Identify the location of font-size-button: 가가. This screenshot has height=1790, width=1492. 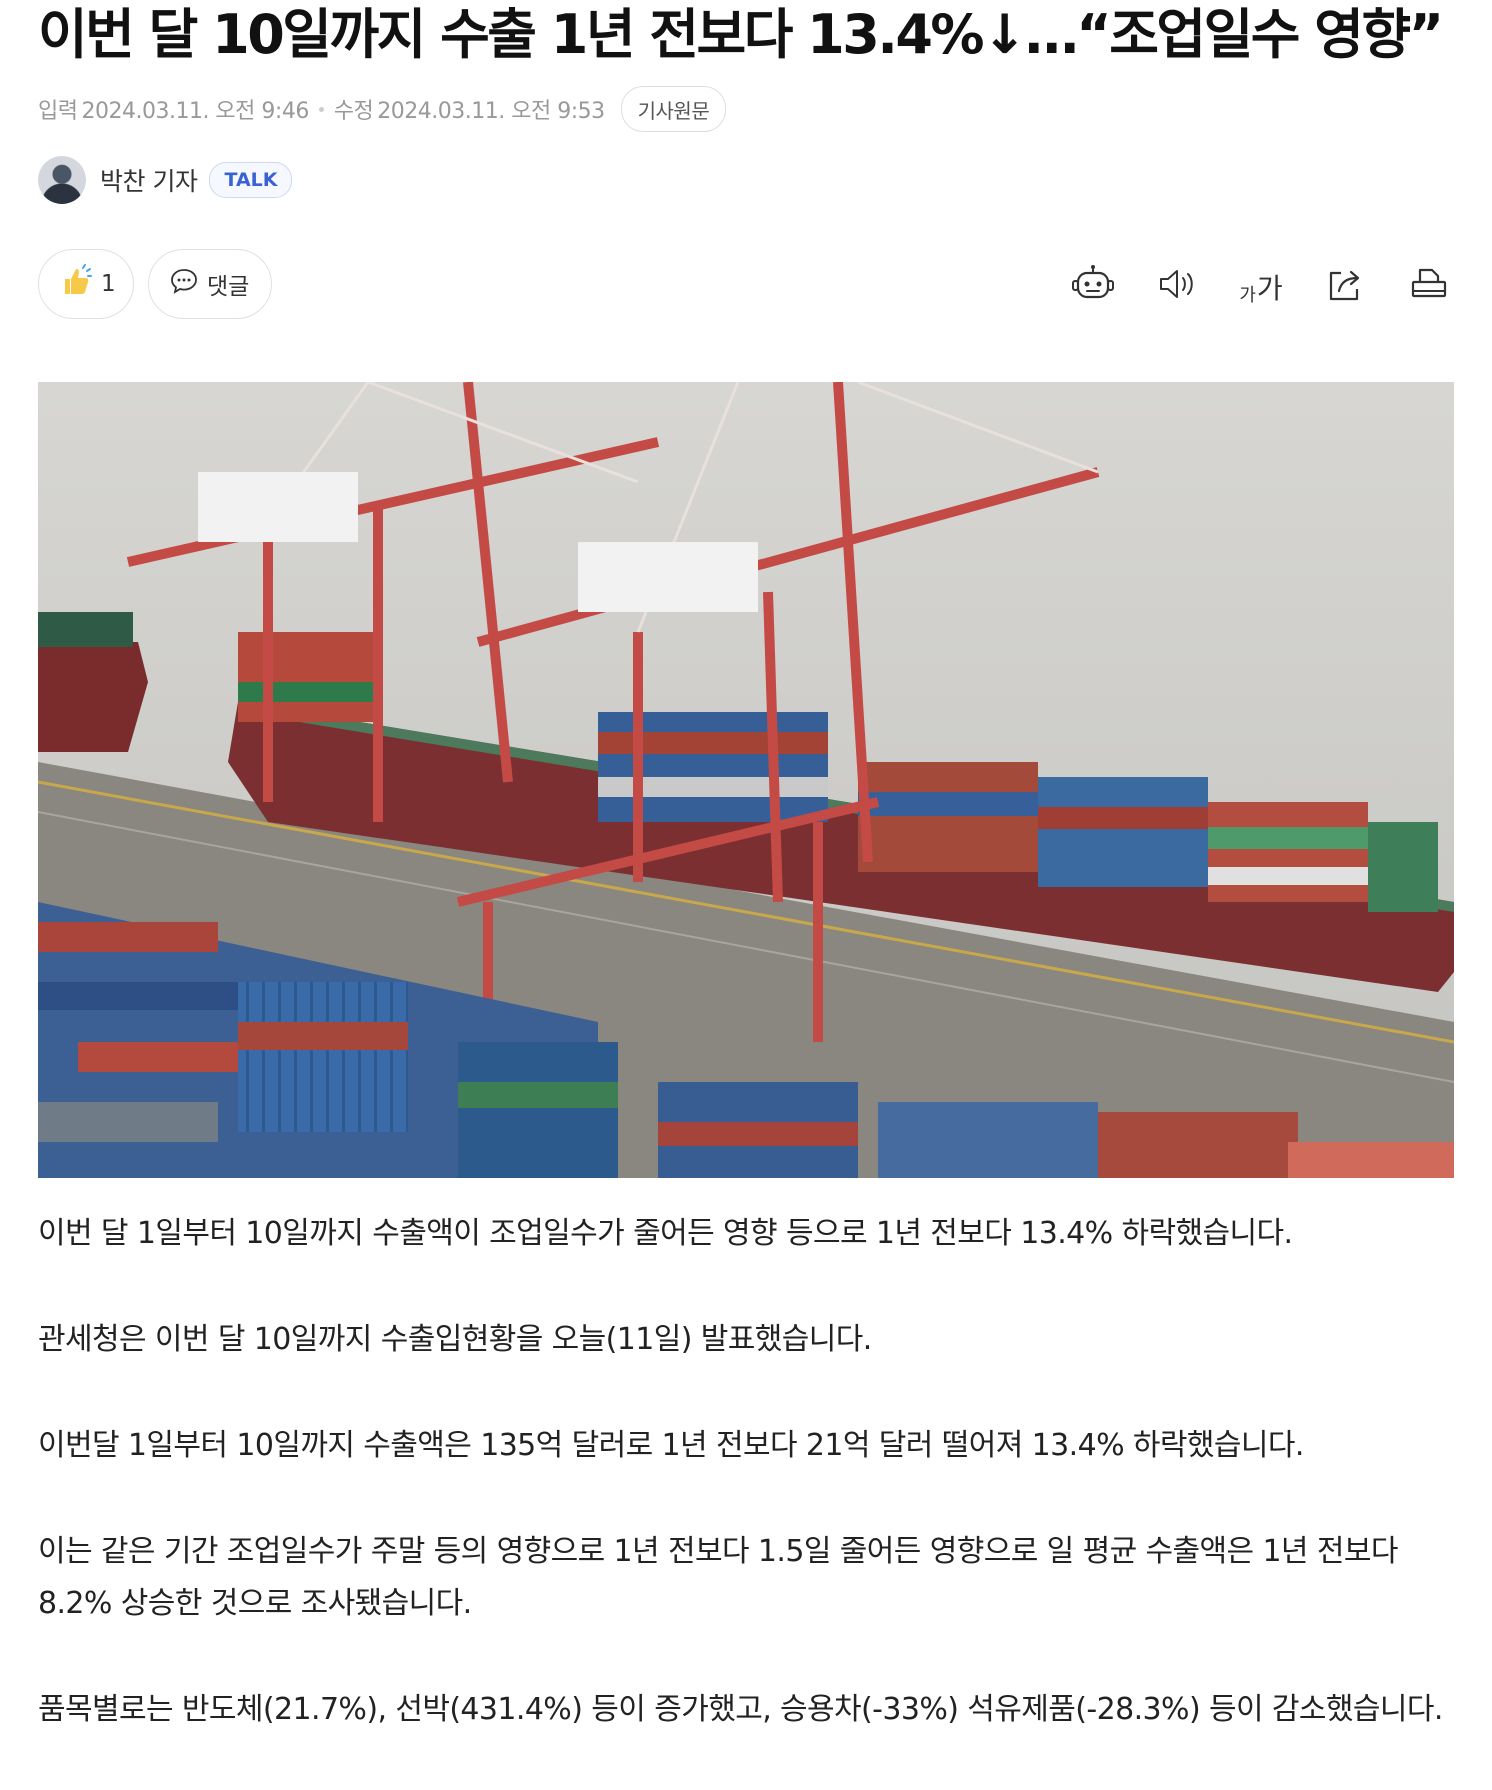
(1261, 284).